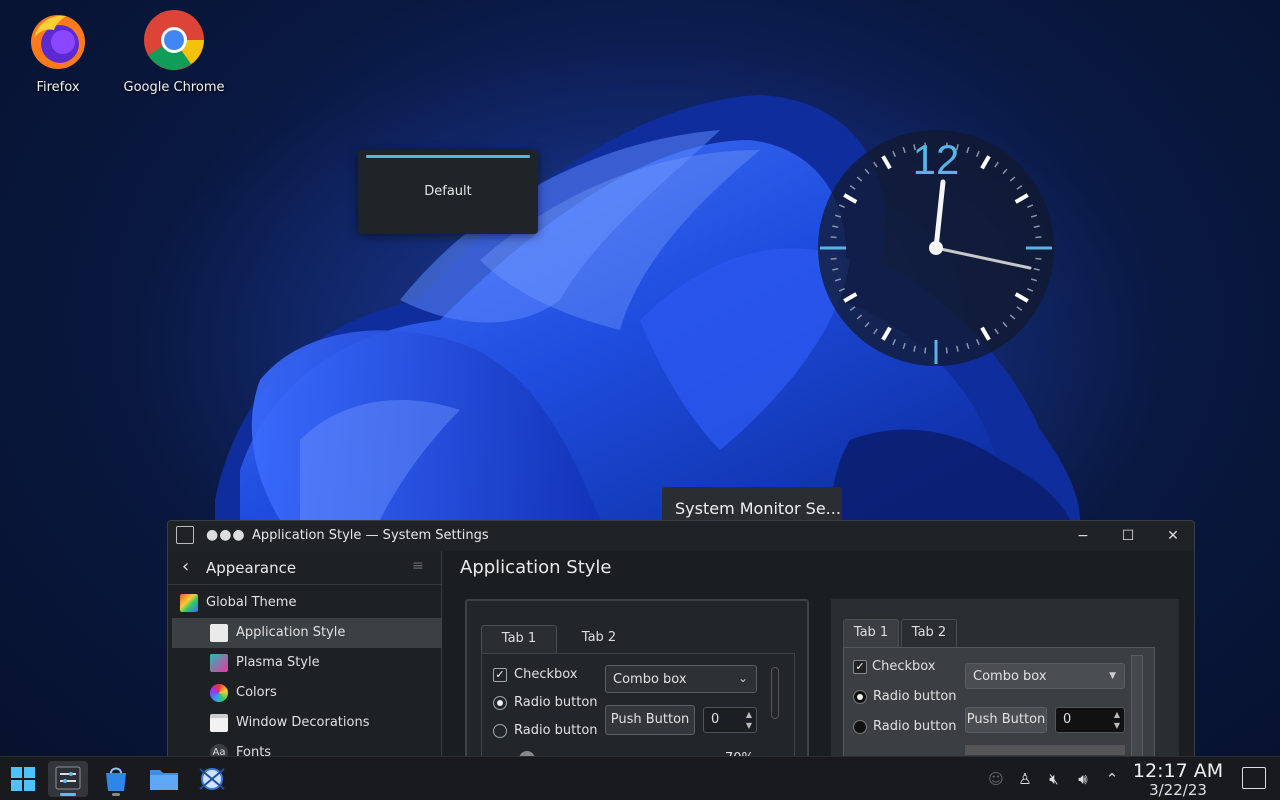 The height and width of the screenshot is (800, 1280). I want to click on folder-icon, so click(164, 780).